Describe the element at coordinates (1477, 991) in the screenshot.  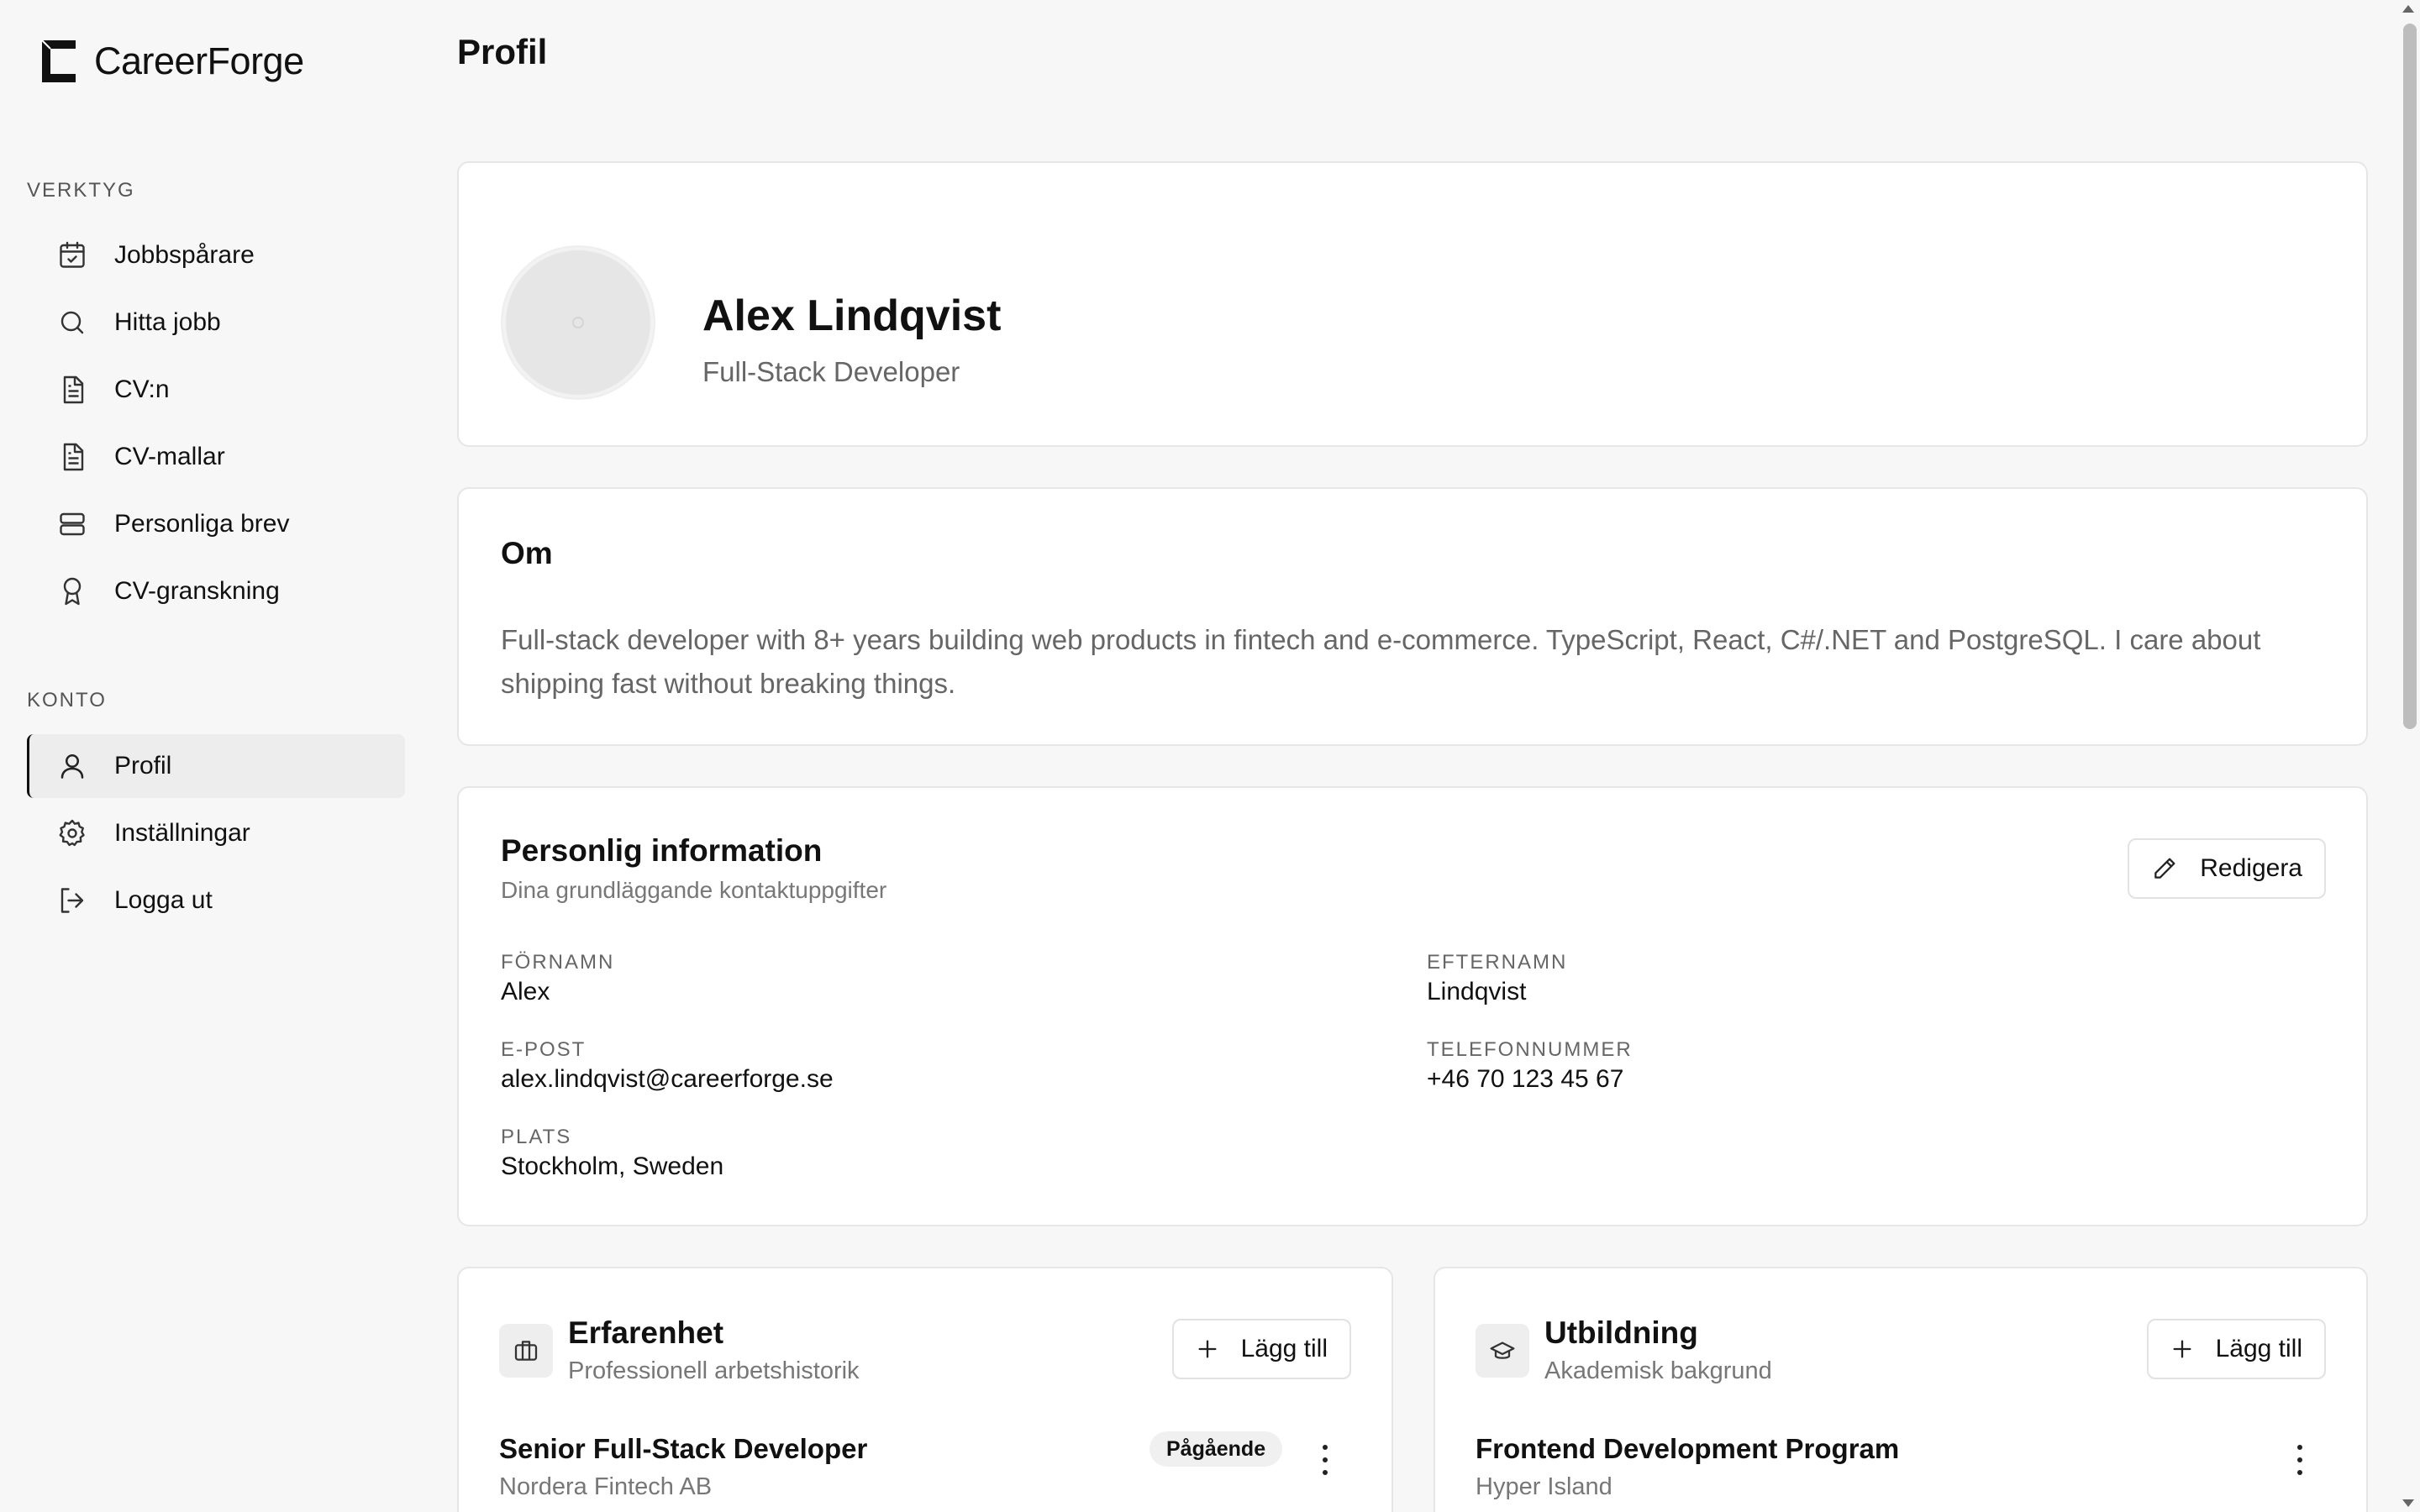
I see `last-name-value: Lindqvist` at that location.